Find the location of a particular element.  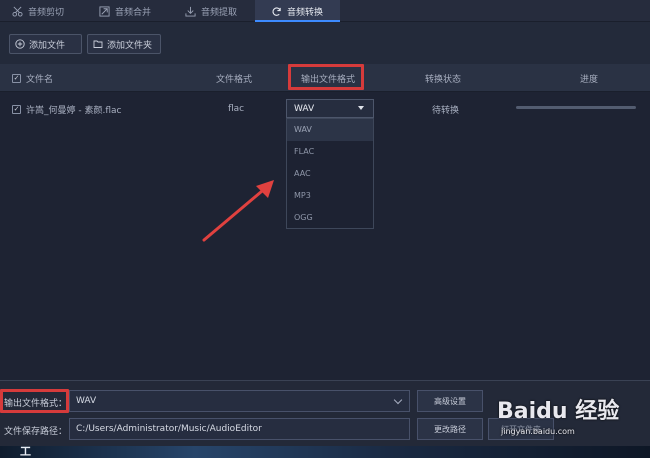

tab-bar: 音频剪切 音频合并 音频提取 音频转换 is located at coordinates (325, 11).